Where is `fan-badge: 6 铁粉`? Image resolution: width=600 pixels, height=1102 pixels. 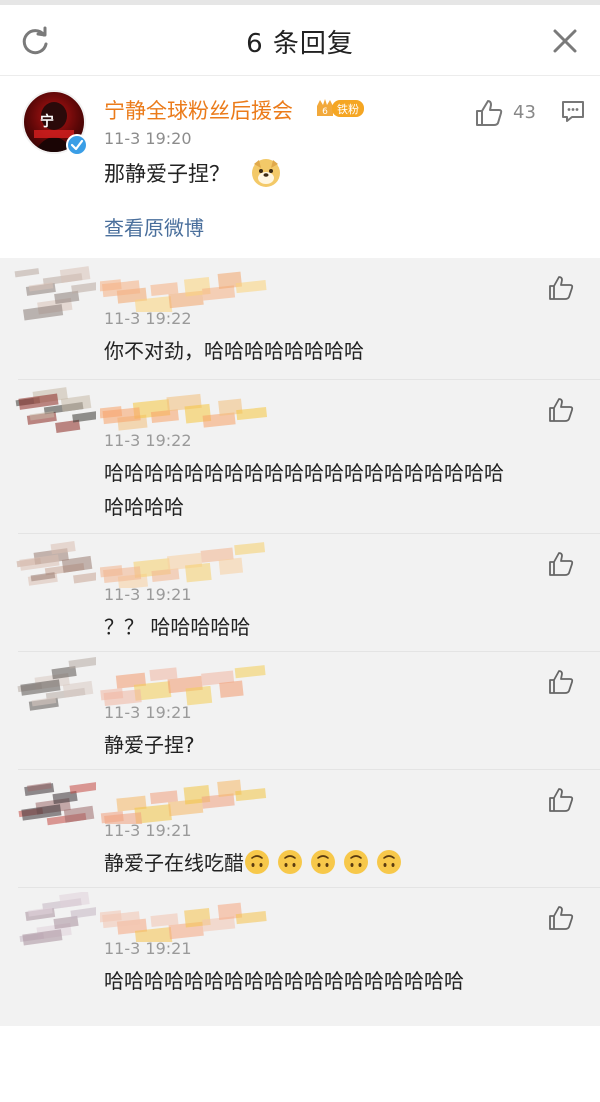 fan-badge: 6 铁粉 is located at coordinates (340, 108).